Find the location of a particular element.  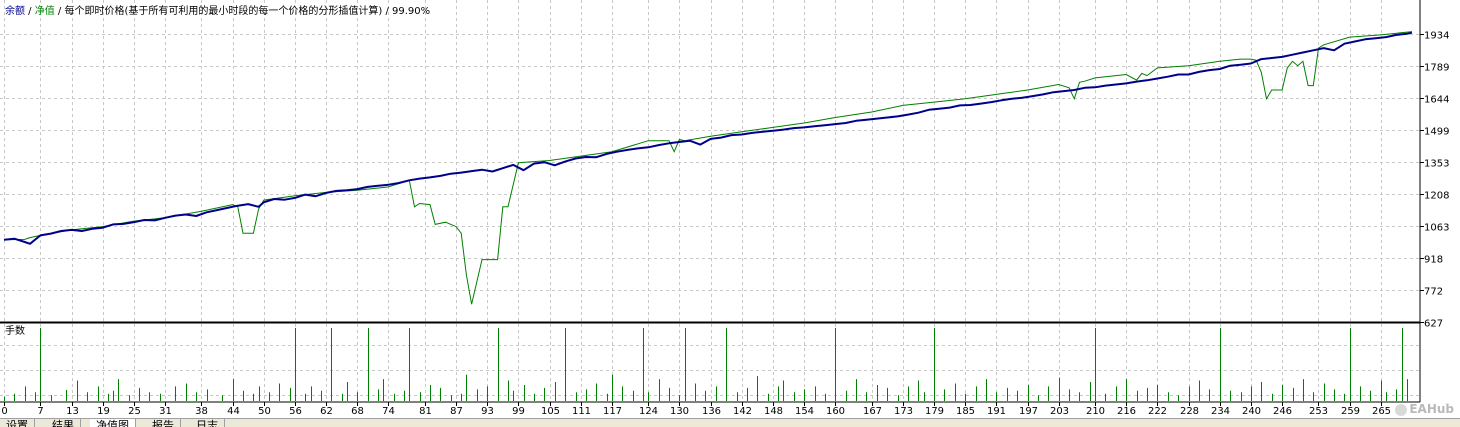

x-tick-label: 222 is located at coordinates (1157, 411).